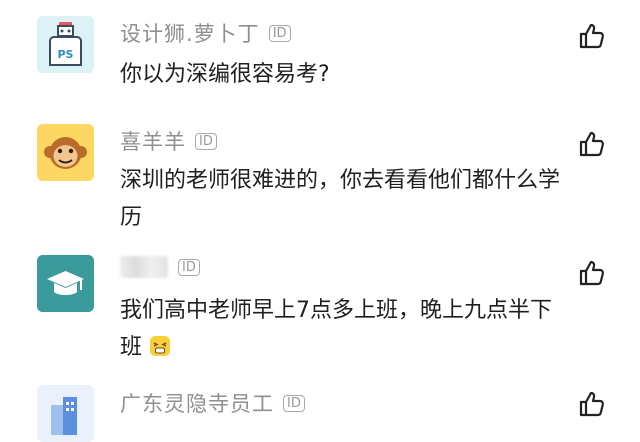  I want to click on username-blurred, so click(144, 267).